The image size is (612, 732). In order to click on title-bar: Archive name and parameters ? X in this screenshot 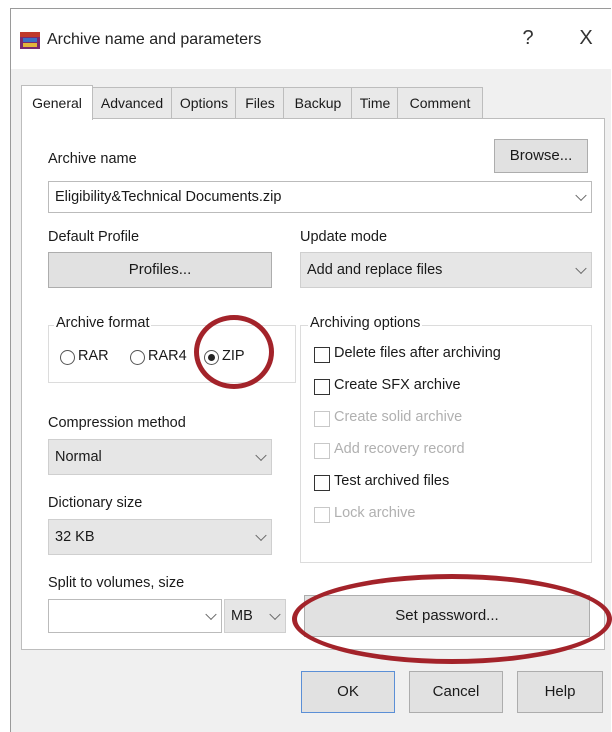, I will do `click(311, 39)`.